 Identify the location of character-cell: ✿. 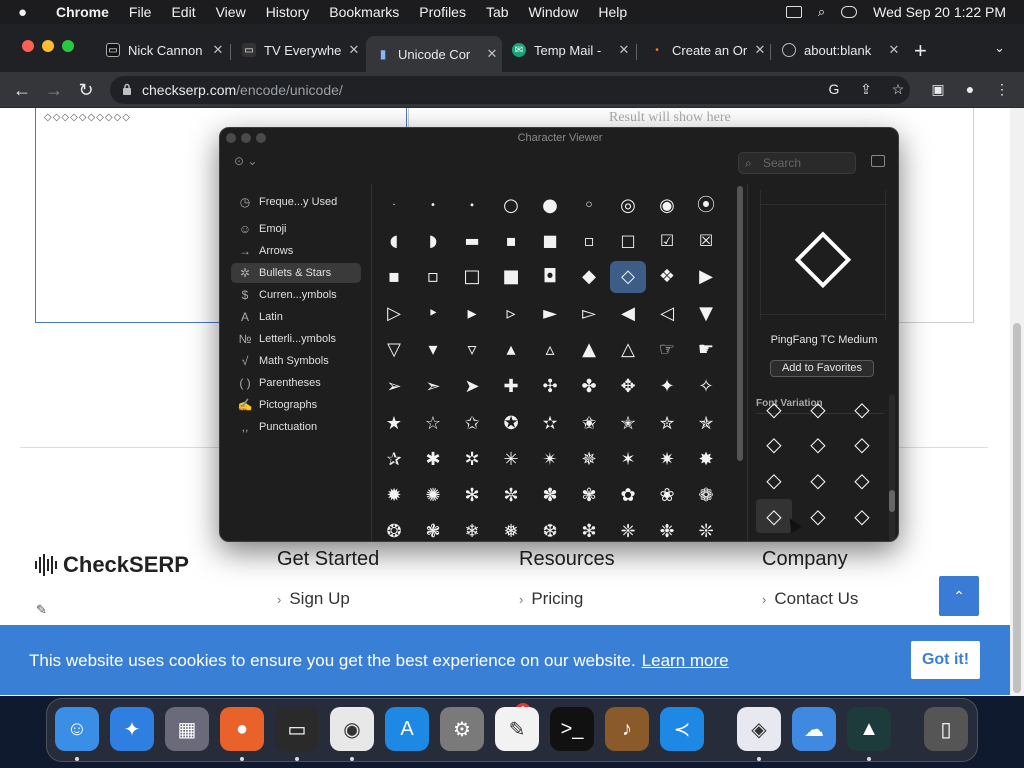
(628, 496).